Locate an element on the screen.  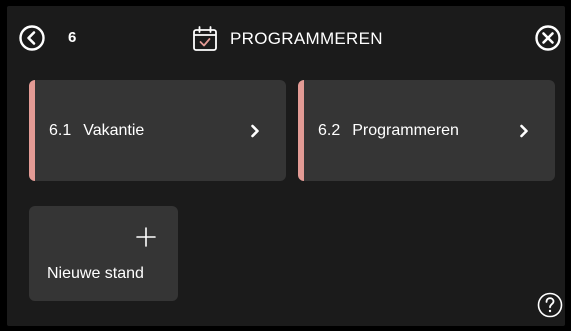
page-header: PROGRAMMEREN is located at coordinates (286, 39).